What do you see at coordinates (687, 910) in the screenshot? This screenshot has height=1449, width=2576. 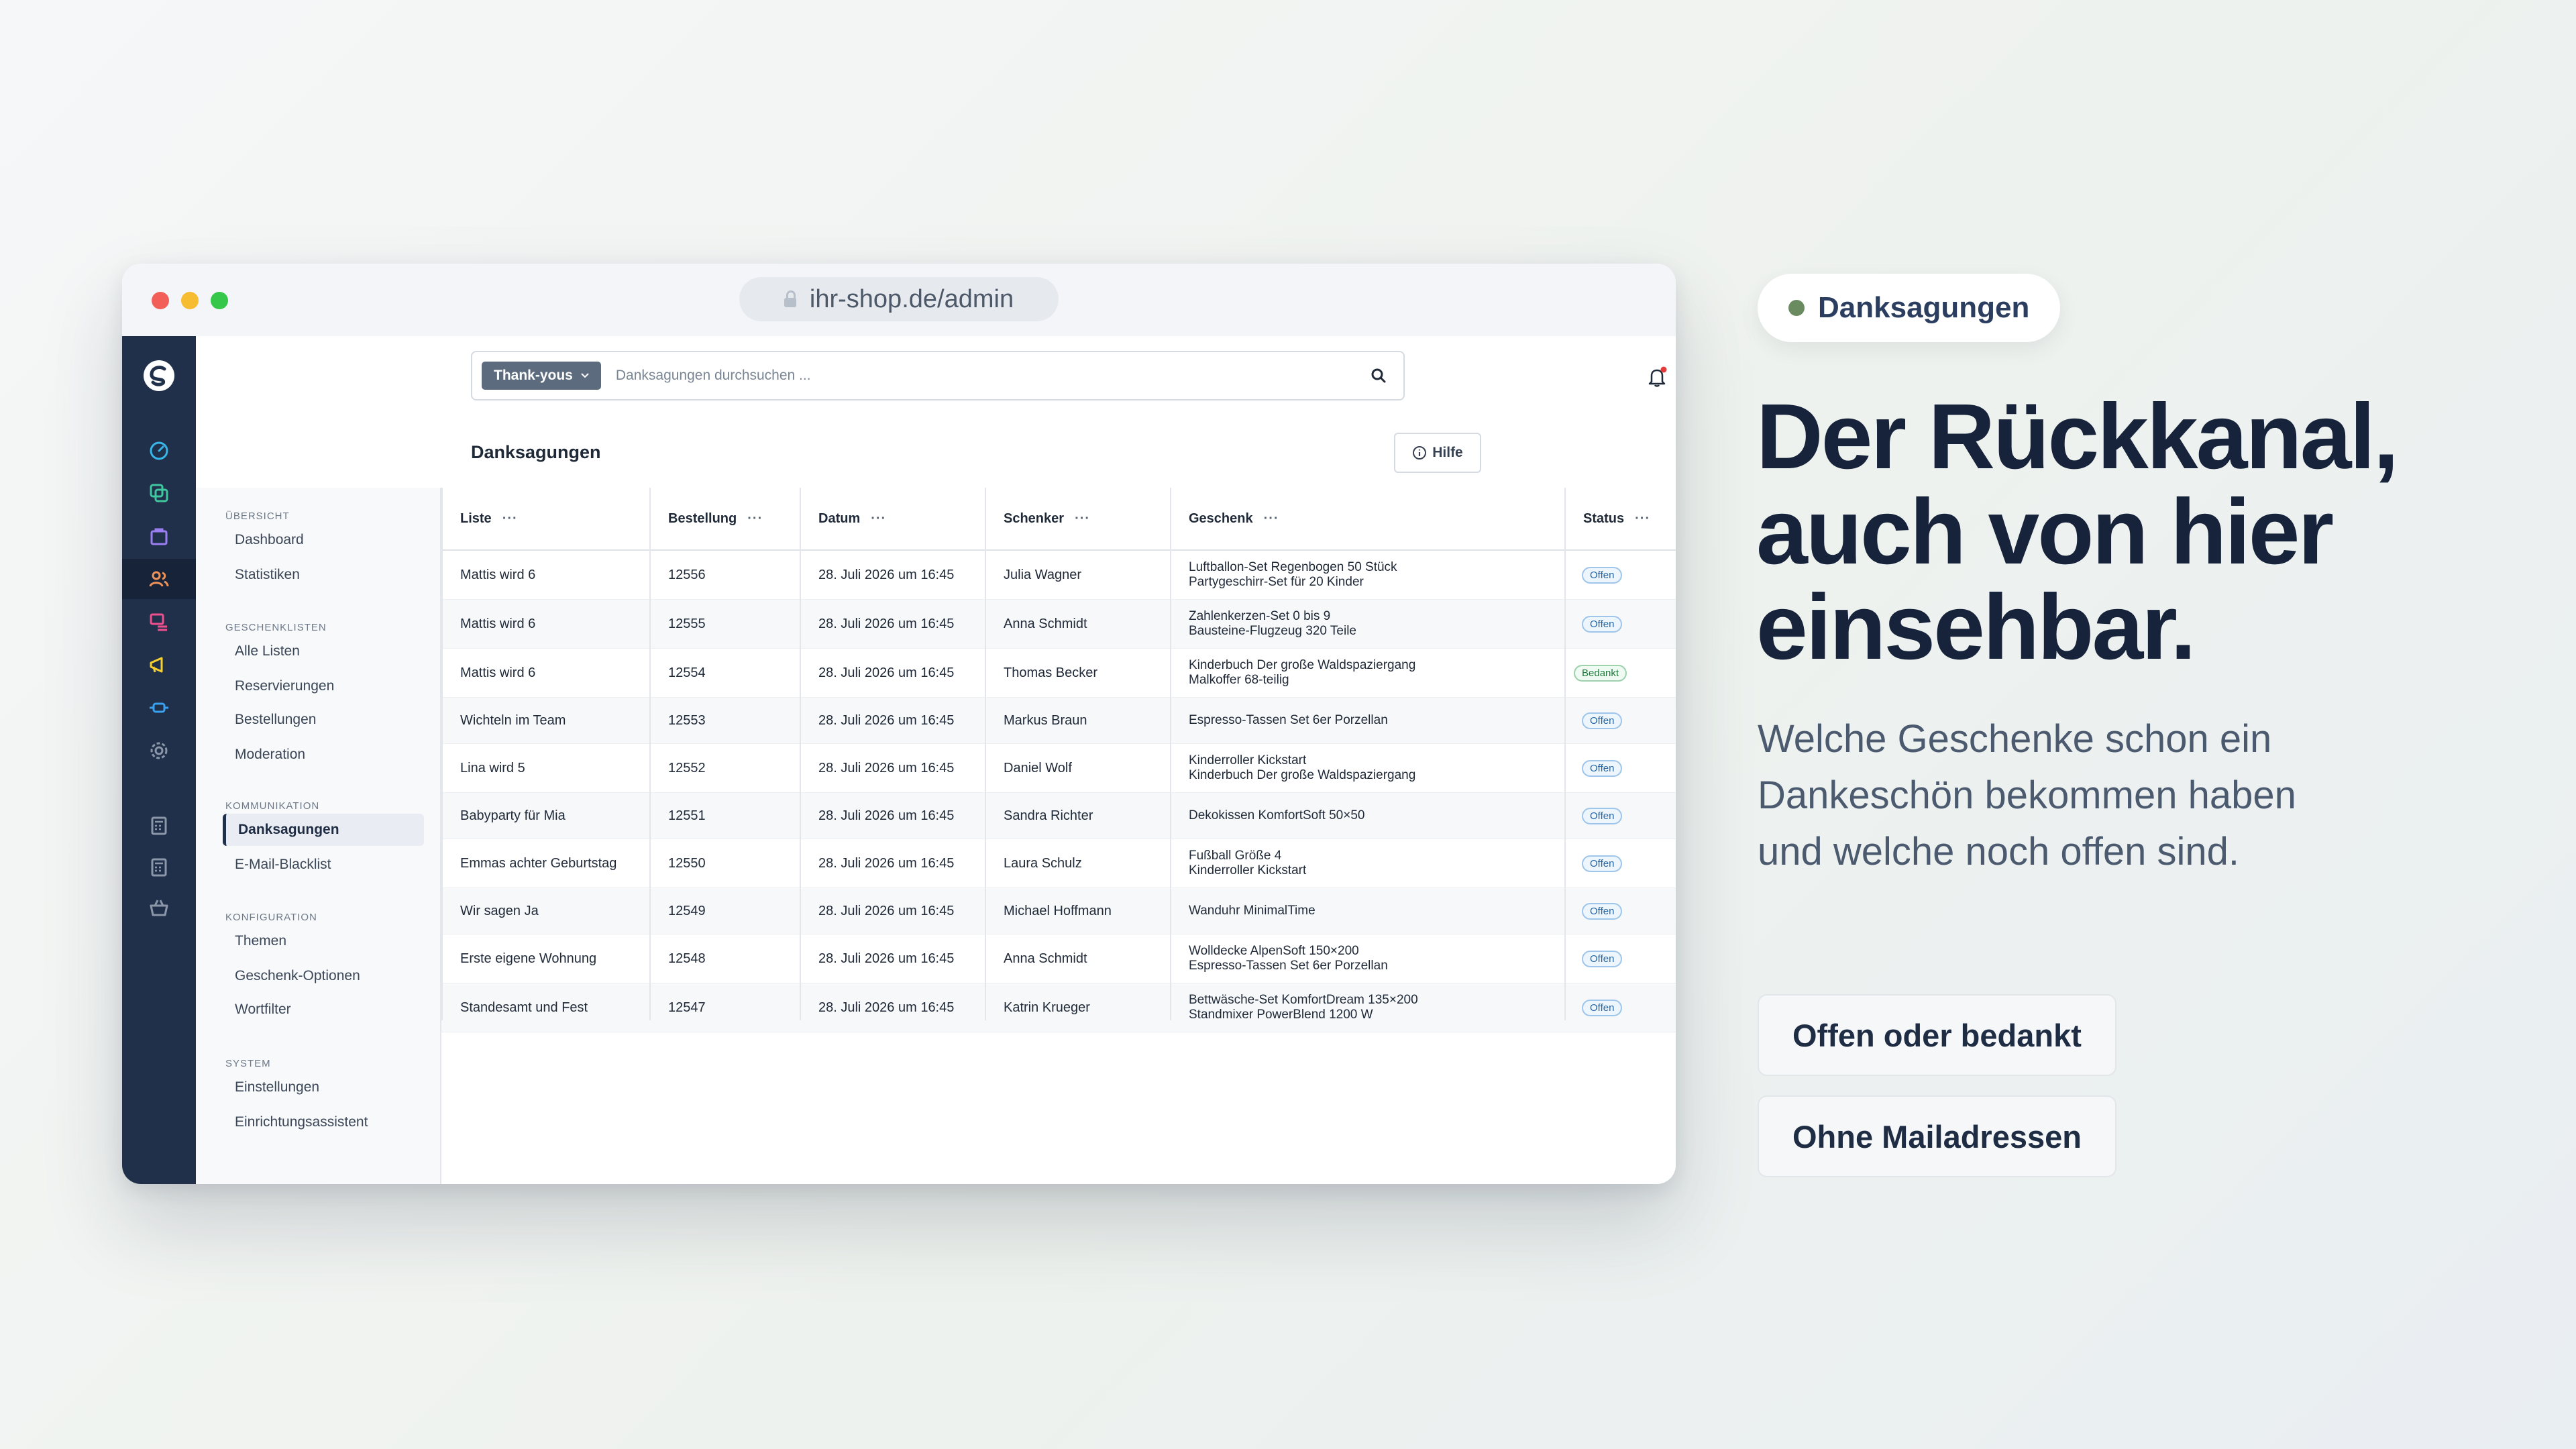 I see `cell-bestellung: 12549` at bounding box center [687, 910].